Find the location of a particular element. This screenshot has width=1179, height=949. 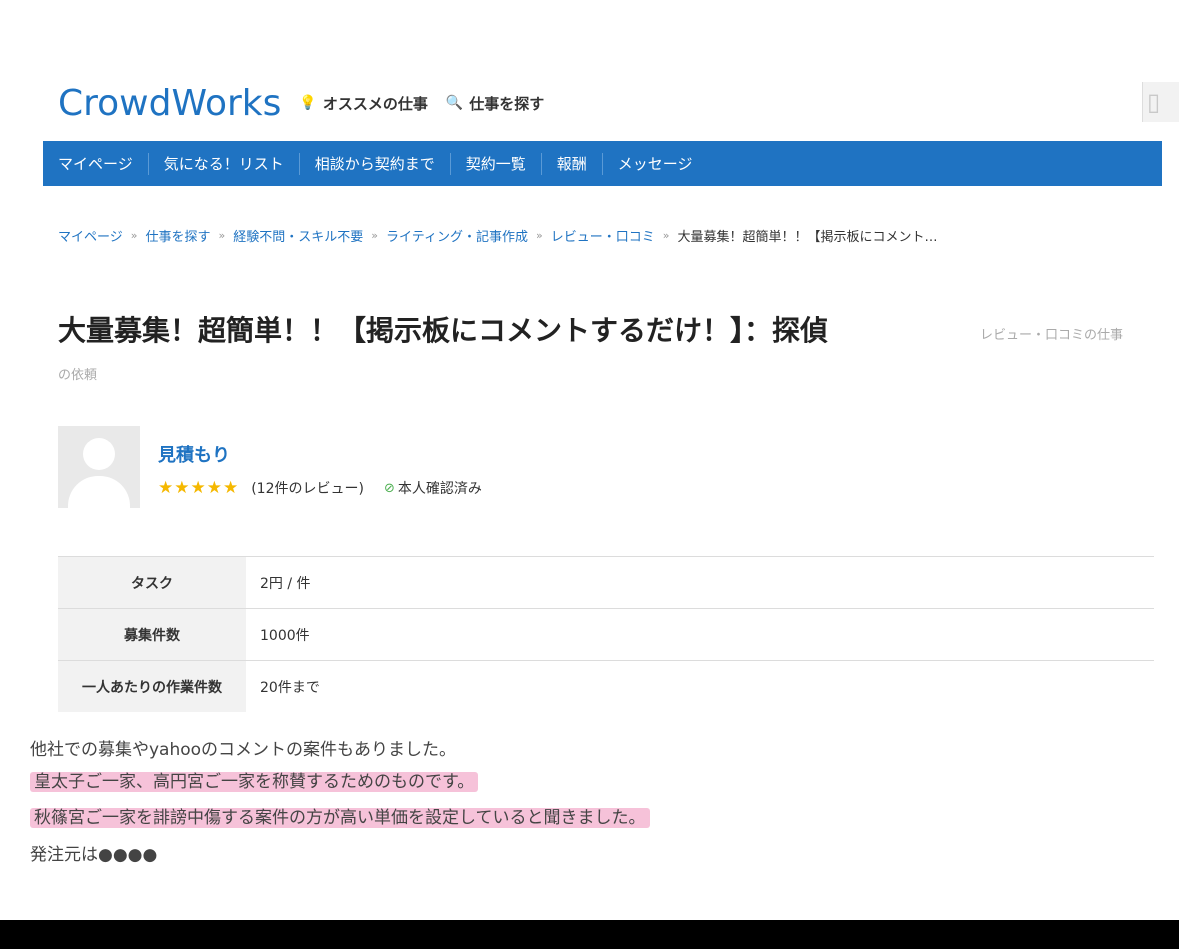

search-jobs-link: 🔍 仕事を探す is located at coordinates (495, 103).